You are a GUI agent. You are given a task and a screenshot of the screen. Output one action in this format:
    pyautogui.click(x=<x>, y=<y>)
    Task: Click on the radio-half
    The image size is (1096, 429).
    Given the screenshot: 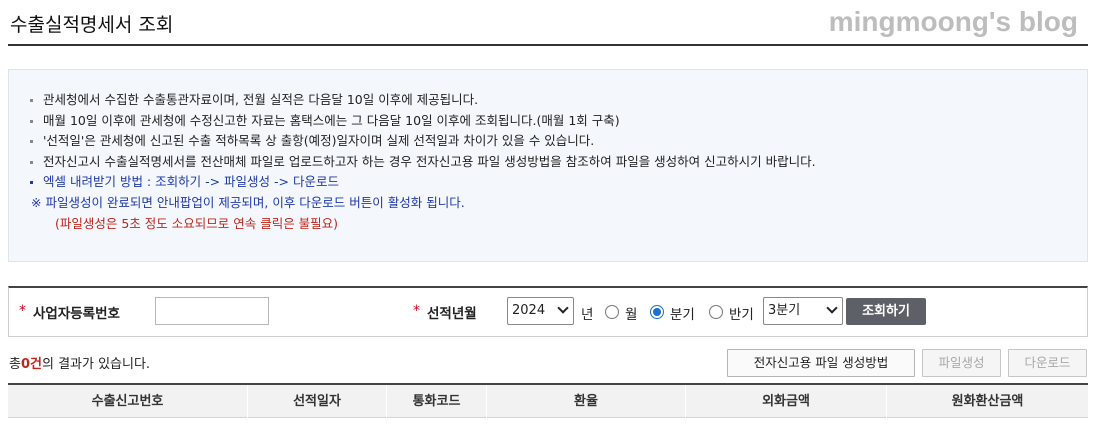 What is the action you would take?
    pyautogui.click(x=716, y=312)
    